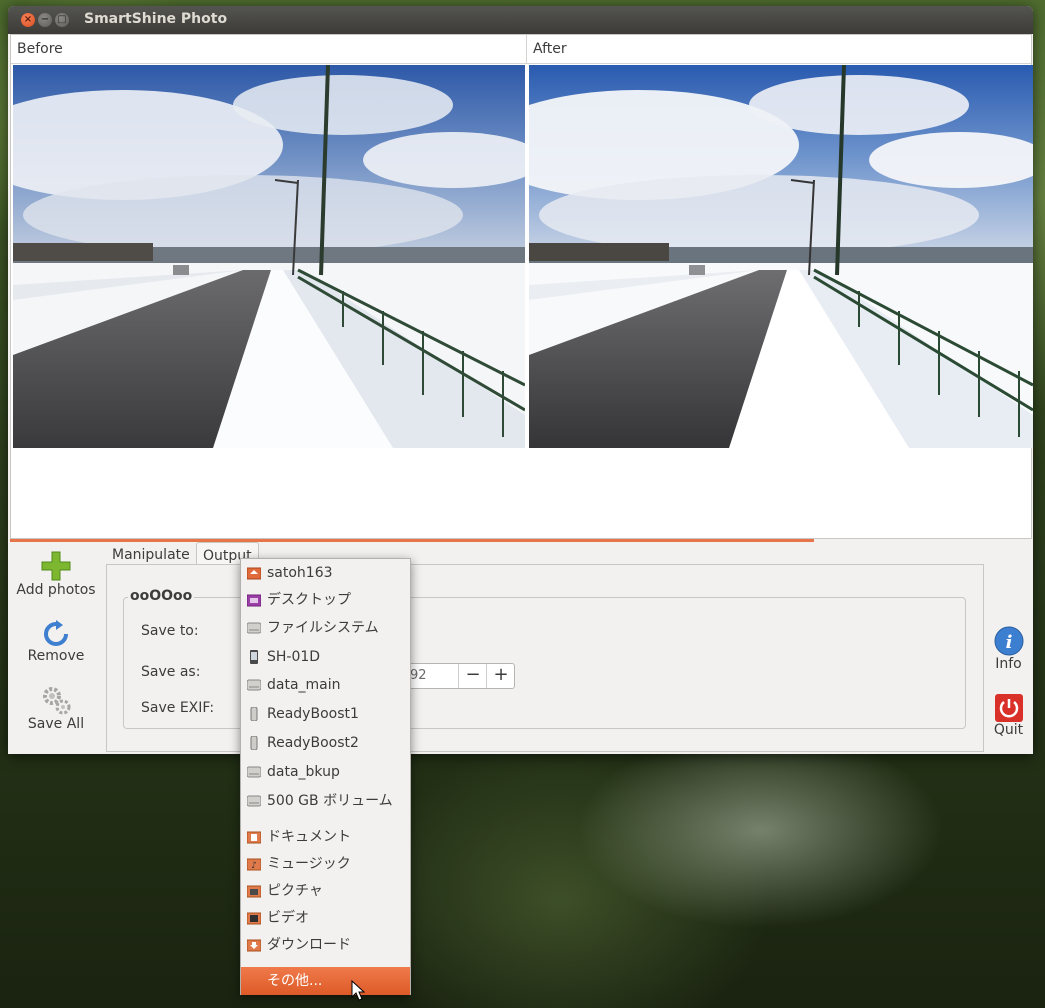  What do you see at coordinates (56, 633) in the screenshot?
I see `refresh-icon` at bounding box center [56, 633].